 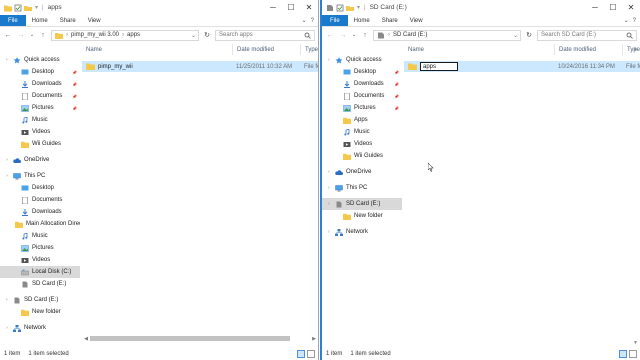 What do you see at coordinates (40, 84) in the screenshot?
I see `sidebar-item: Downloads 📌` at bounding box center [40, 84].